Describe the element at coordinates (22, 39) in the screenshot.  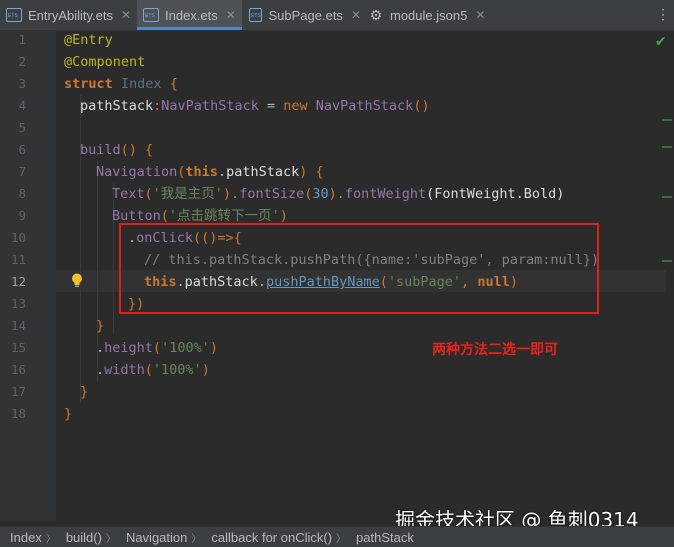
I see `line-number: 1` at that location.